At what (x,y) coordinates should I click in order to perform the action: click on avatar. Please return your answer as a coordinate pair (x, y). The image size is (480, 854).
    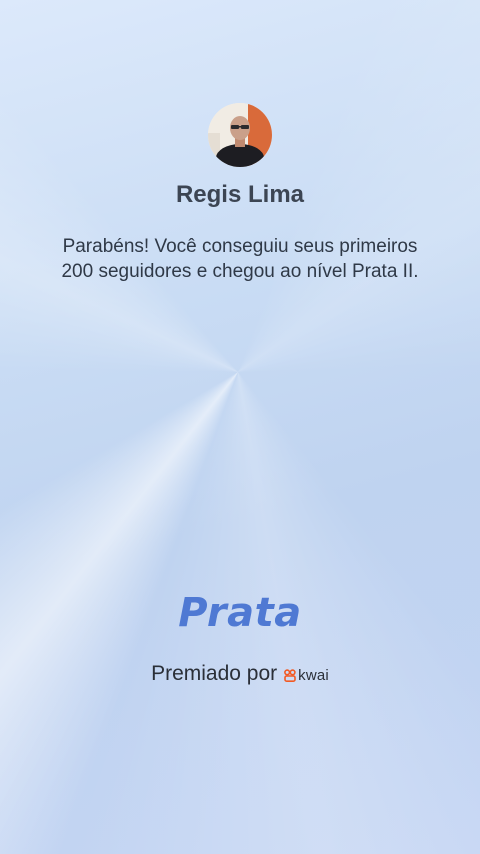
    Looking at the image, I should click on (240, 135).